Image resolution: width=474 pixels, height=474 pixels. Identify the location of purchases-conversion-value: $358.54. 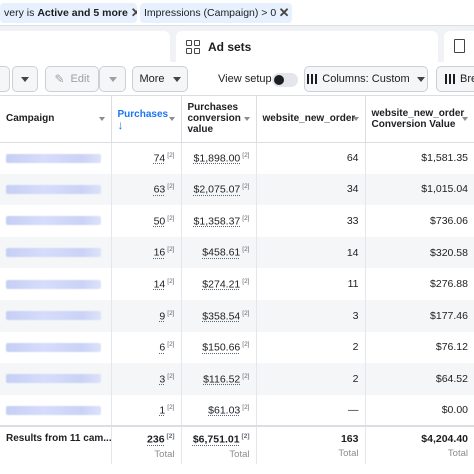
(221, 316).